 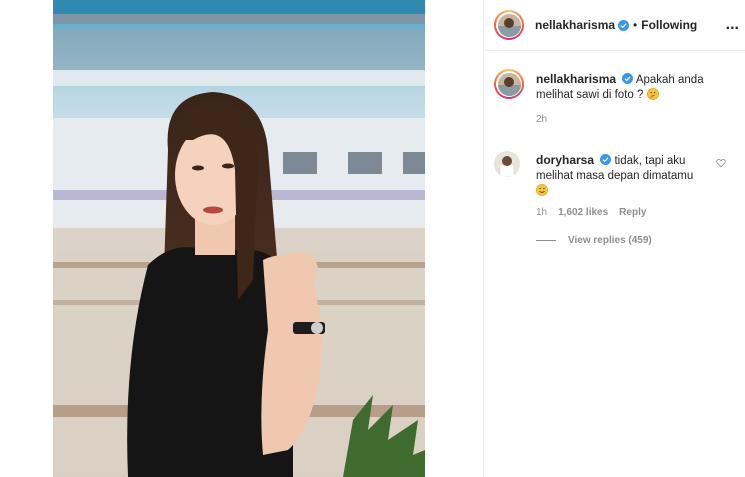 I want to click on view-replies-label: View replies (459), so click(x=610, y=240).